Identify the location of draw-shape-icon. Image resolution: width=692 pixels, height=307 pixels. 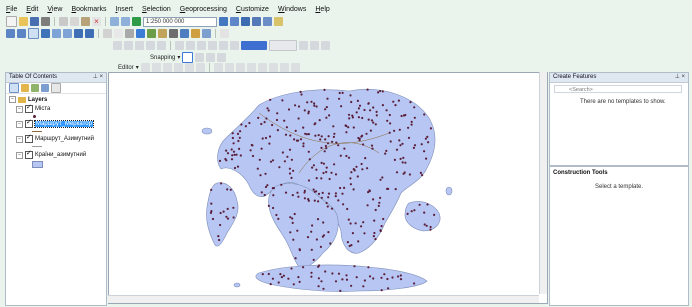
(150, 45).